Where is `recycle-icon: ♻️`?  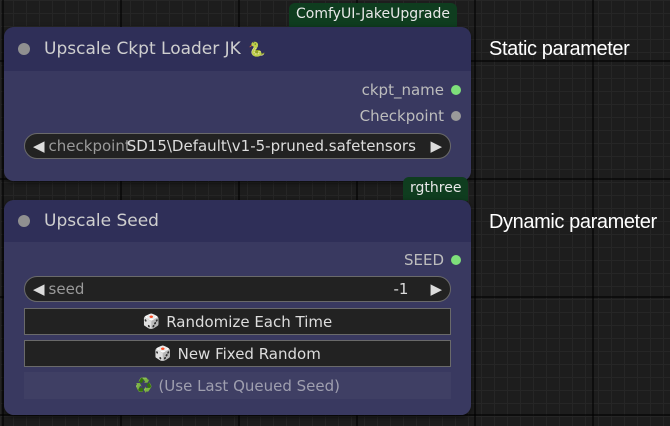 recycle-icon: ♻️ is located at coordinates (143, 385).